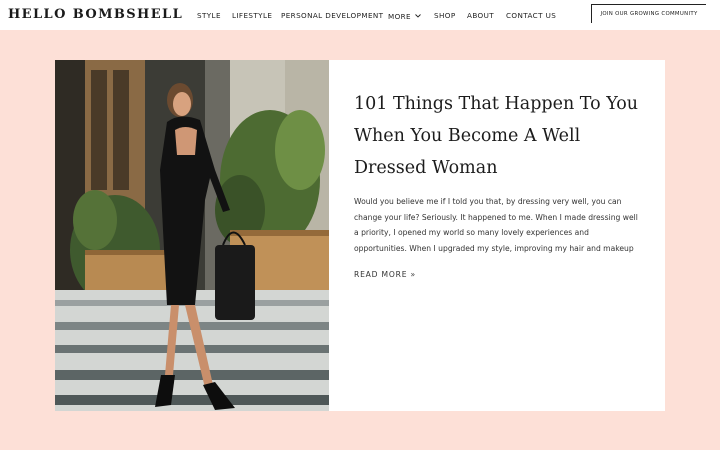  I want to click on chevron-down-icon, so click(418, 15).